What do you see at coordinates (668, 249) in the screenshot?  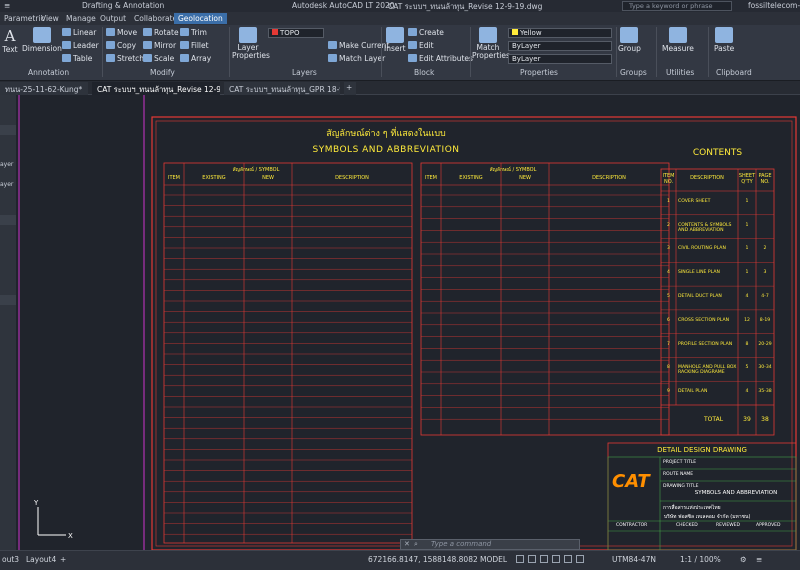 I see `contents-item-no: 3` at bounding box center [668, 249].